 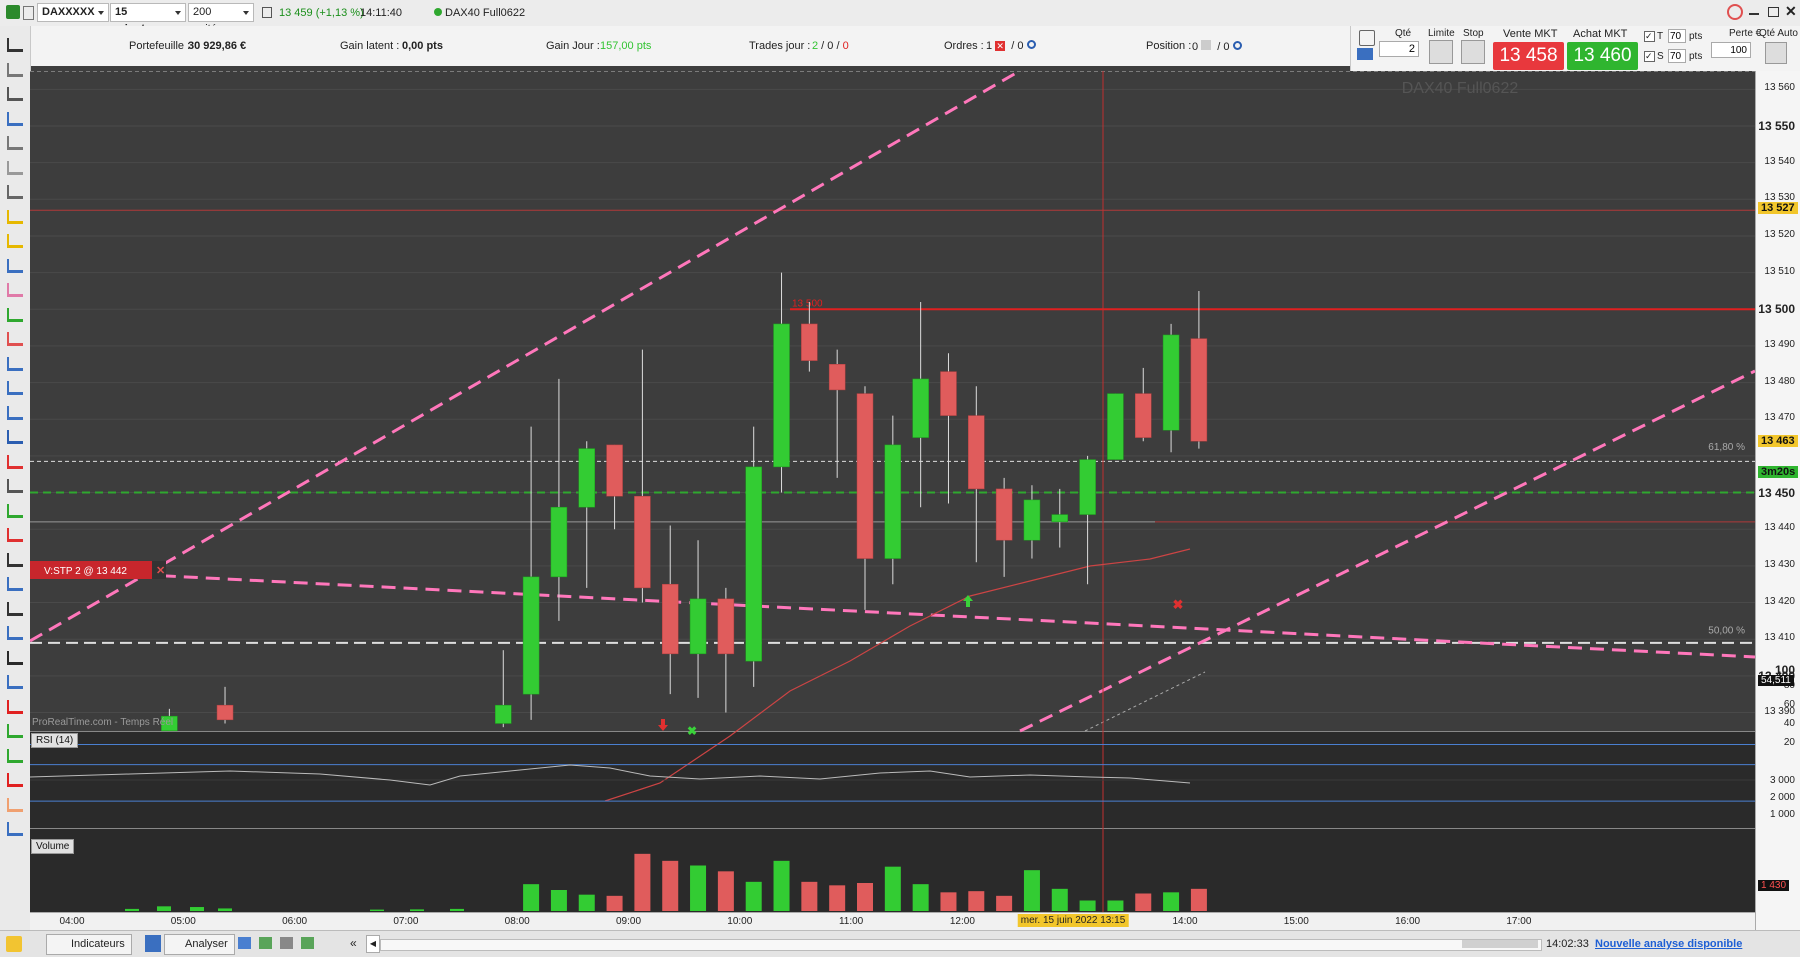 I want to click on new-analysis-link: Nouvelle analyse disponible, so click(x=1668, y=944).